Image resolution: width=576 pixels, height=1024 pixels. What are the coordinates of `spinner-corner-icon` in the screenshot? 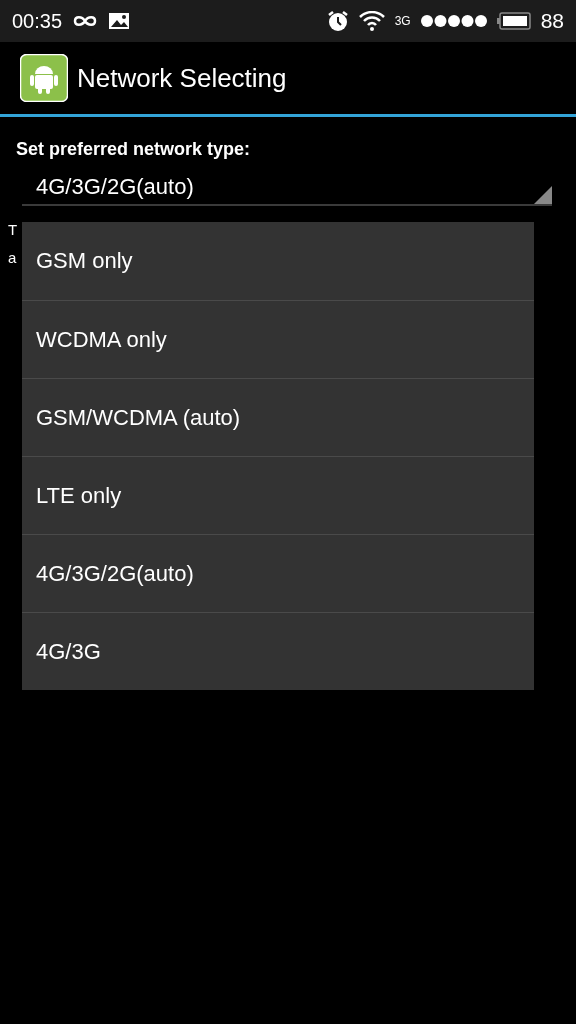 It's located at (543, 195).